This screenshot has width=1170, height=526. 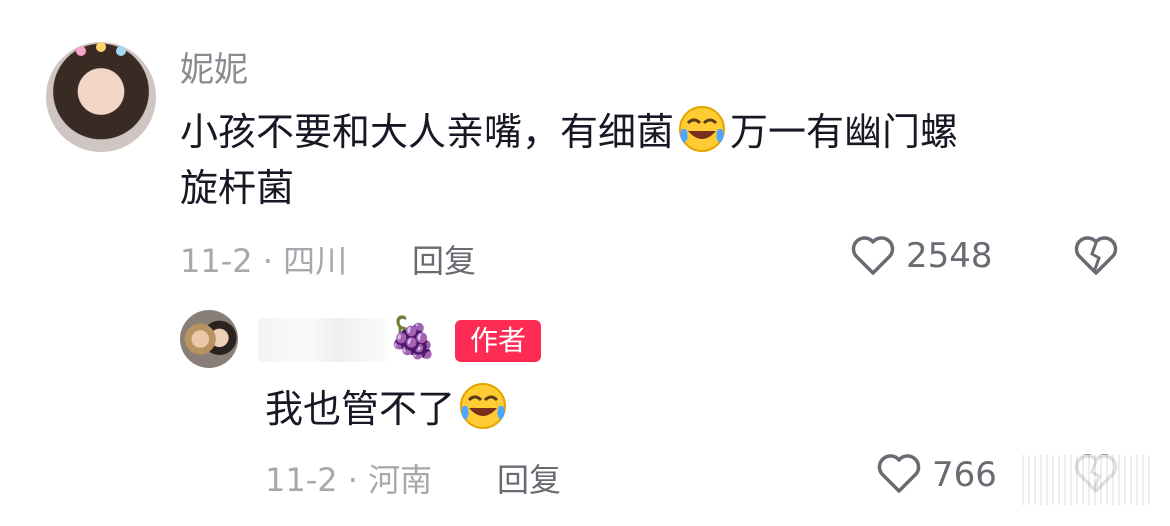 I want to click on author-avatar, so click(x=209, y=339).